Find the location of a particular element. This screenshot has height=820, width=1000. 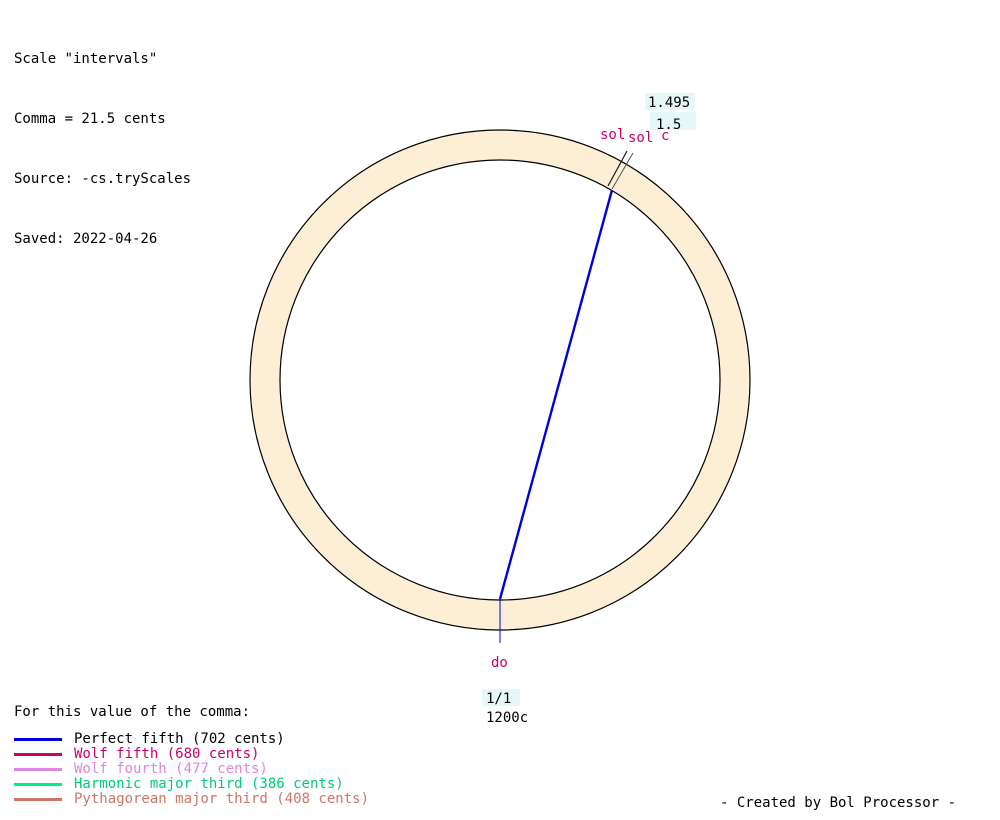

legend-item-perfect-fifth: Perfect fifth (702 cents) is located at coordinates (191, 739).